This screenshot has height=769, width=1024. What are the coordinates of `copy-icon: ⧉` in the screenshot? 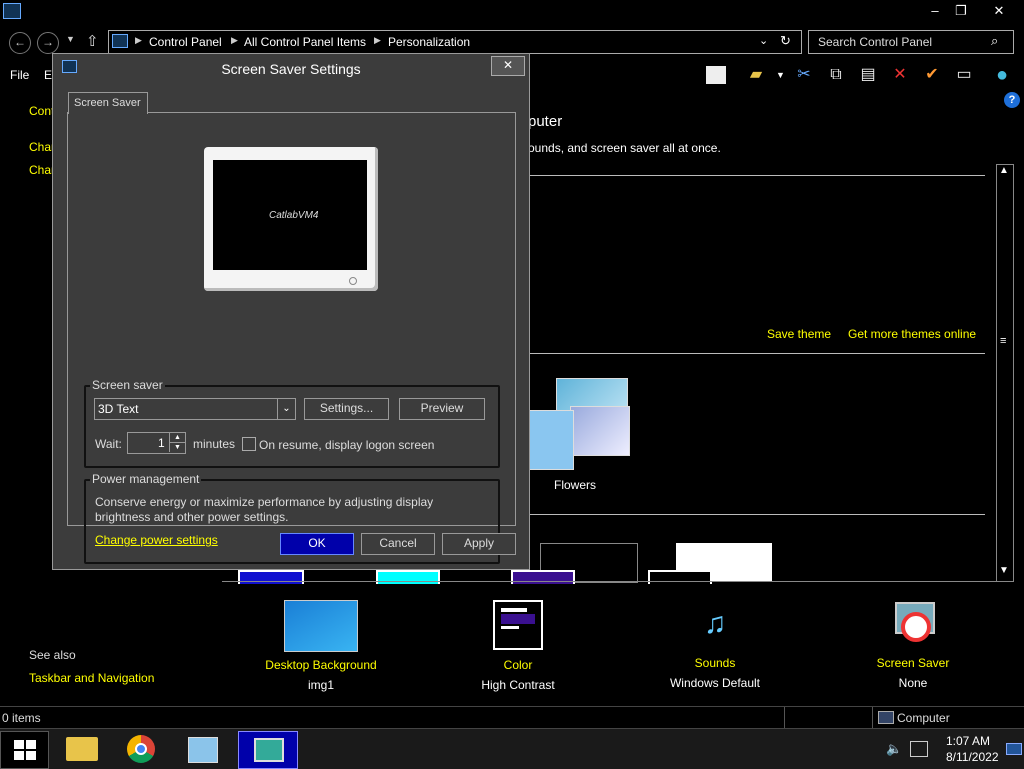 It's located at (836, 75).